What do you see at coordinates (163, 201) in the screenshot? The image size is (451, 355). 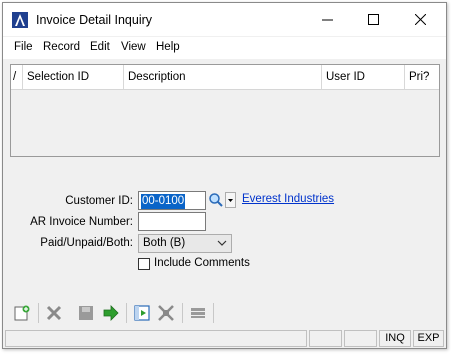 I see `customer-id-value: 00-0100` at bounding box center [163, 201].